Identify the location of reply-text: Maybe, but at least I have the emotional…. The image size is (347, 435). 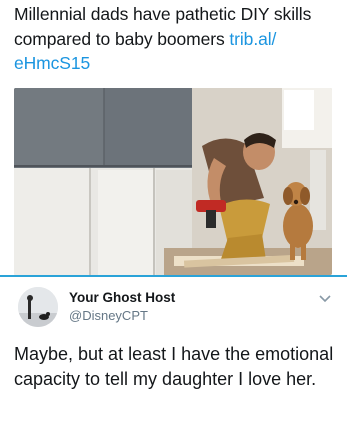
(174, 366).